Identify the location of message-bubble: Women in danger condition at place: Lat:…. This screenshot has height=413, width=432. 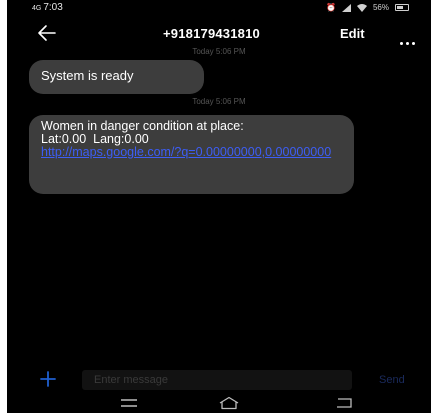
(191, 154).